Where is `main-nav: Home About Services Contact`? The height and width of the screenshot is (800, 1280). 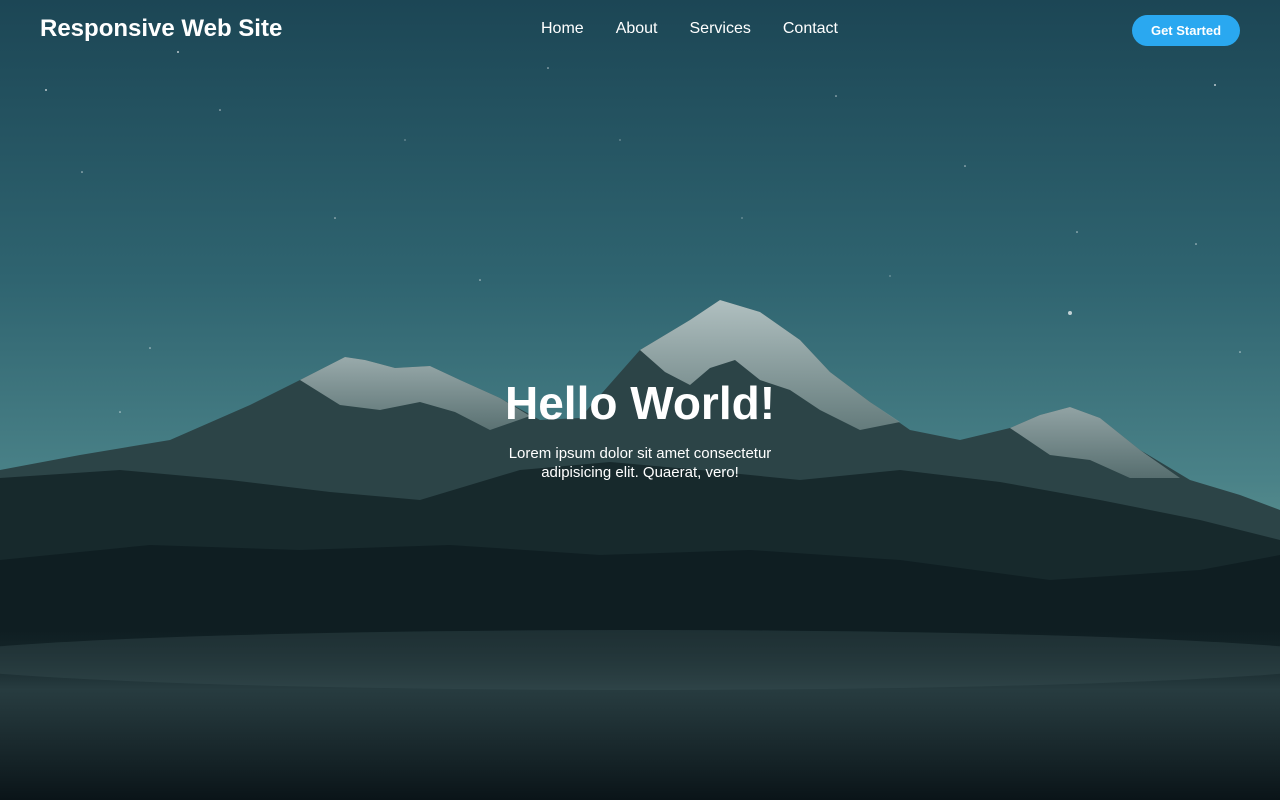 main-nav: Home About Services Contact is located at coordinates (689, 29).